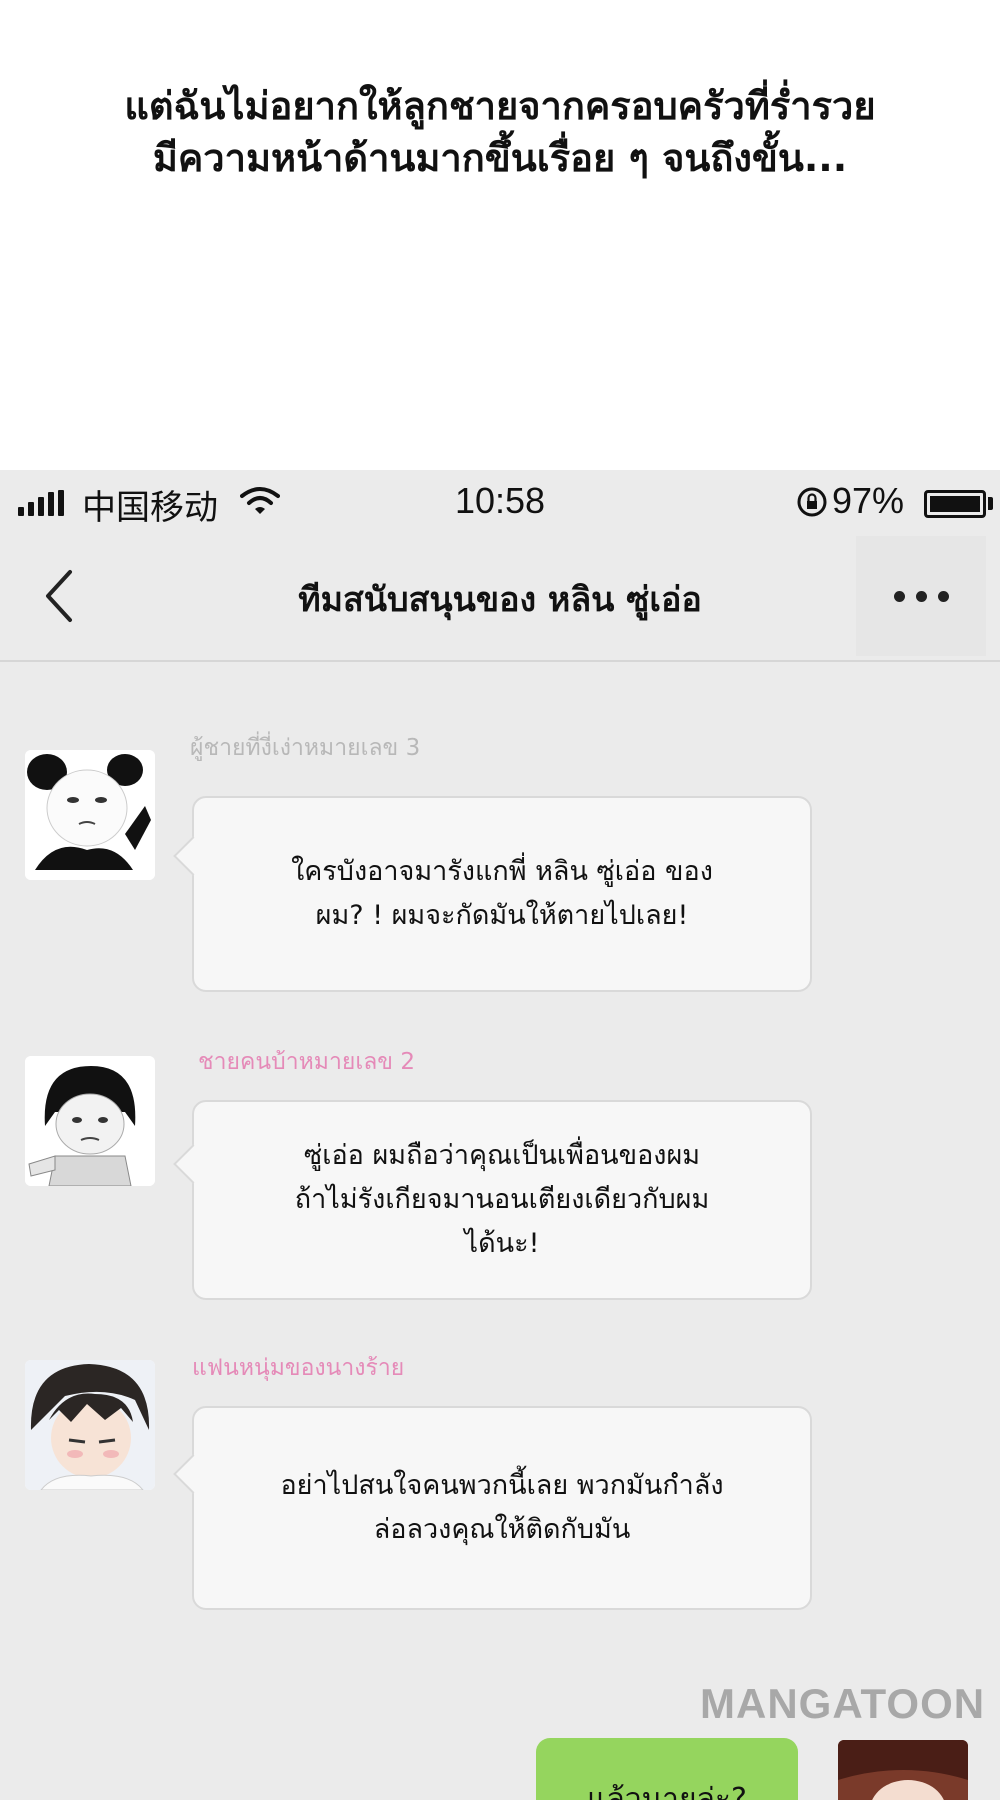 Image resolution: width=1000 pixels, height=1800 pixels. What do you see at coordinates (903, 1770) in the screenshot?
I see `user-avatar` at bounding box center [903, 1770].